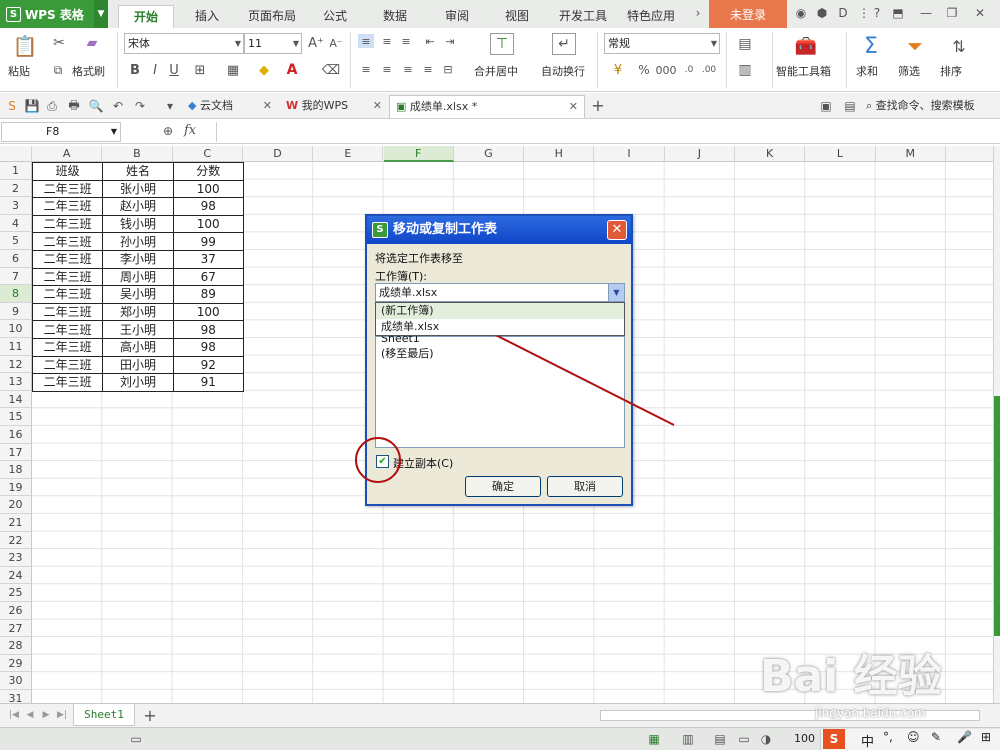 This screenshot has height=750, width=1000. I want to click on tab-view: 视图, so click(517, 16).